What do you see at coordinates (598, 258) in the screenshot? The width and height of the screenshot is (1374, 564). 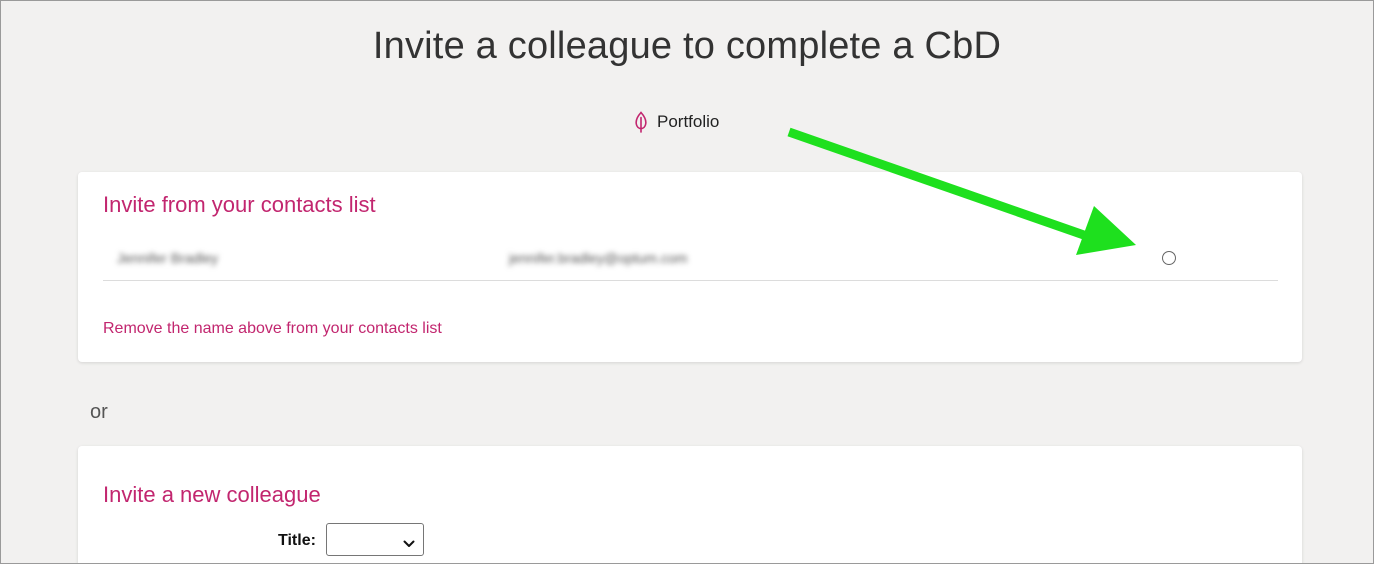 I see `contact-email: jennifer.bradley@optum.com` at bounding box center [598, 258].